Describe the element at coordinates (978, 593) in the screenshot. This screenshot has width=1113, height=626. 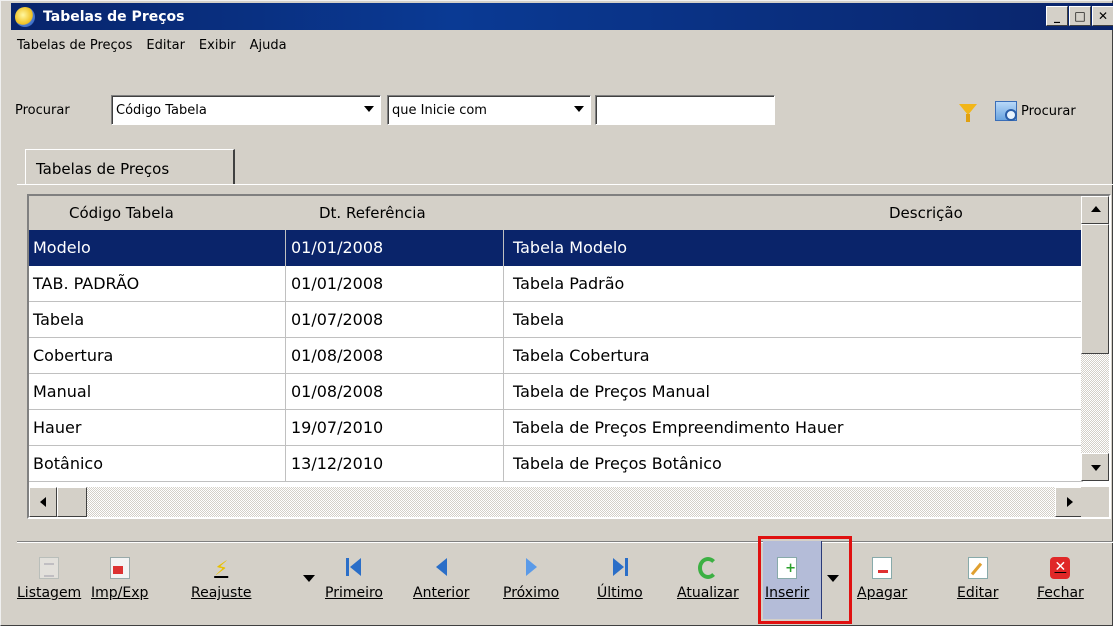
I see `editar-label: Editar` at that location.